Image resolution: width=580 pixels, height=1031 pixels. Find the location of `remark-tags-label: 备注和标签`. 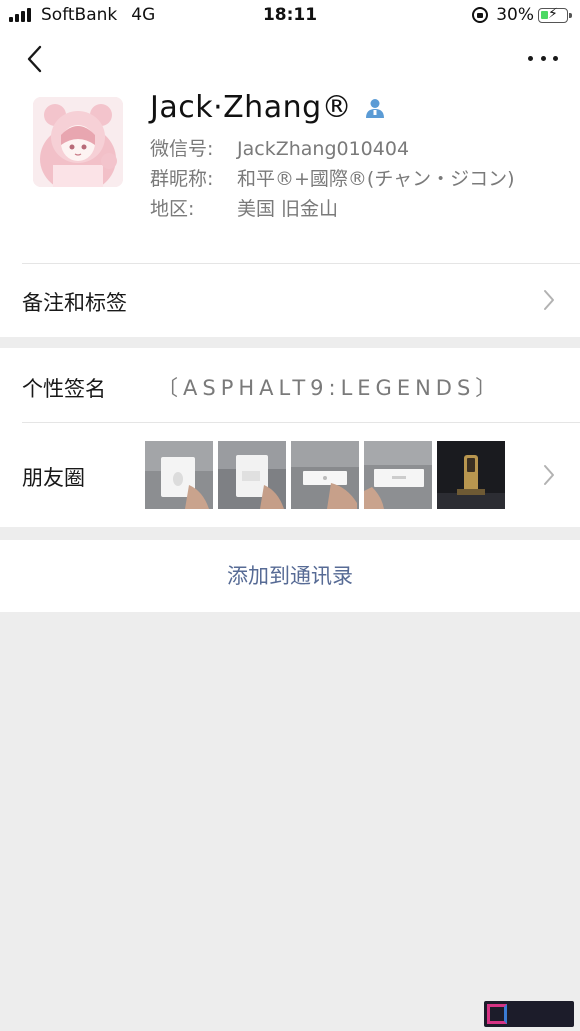

remark-tags-label: 备注和标签 is located at coordinates (74, 303).